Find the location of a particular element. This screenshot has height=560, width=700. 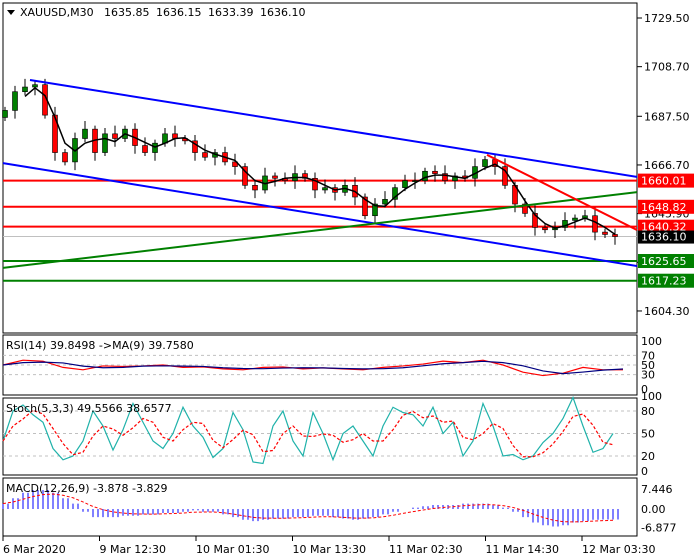

indicator-tick-label: 30 is located at coordinates (648, 375).